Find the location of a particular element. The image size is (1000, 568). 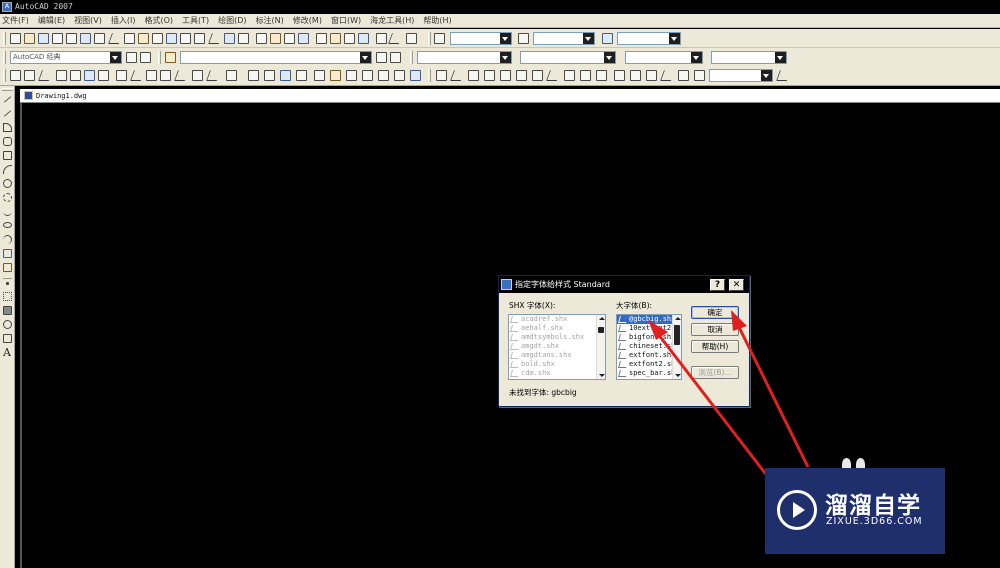

menu-window: 窗口(W) is located at coordinates (346, 20).